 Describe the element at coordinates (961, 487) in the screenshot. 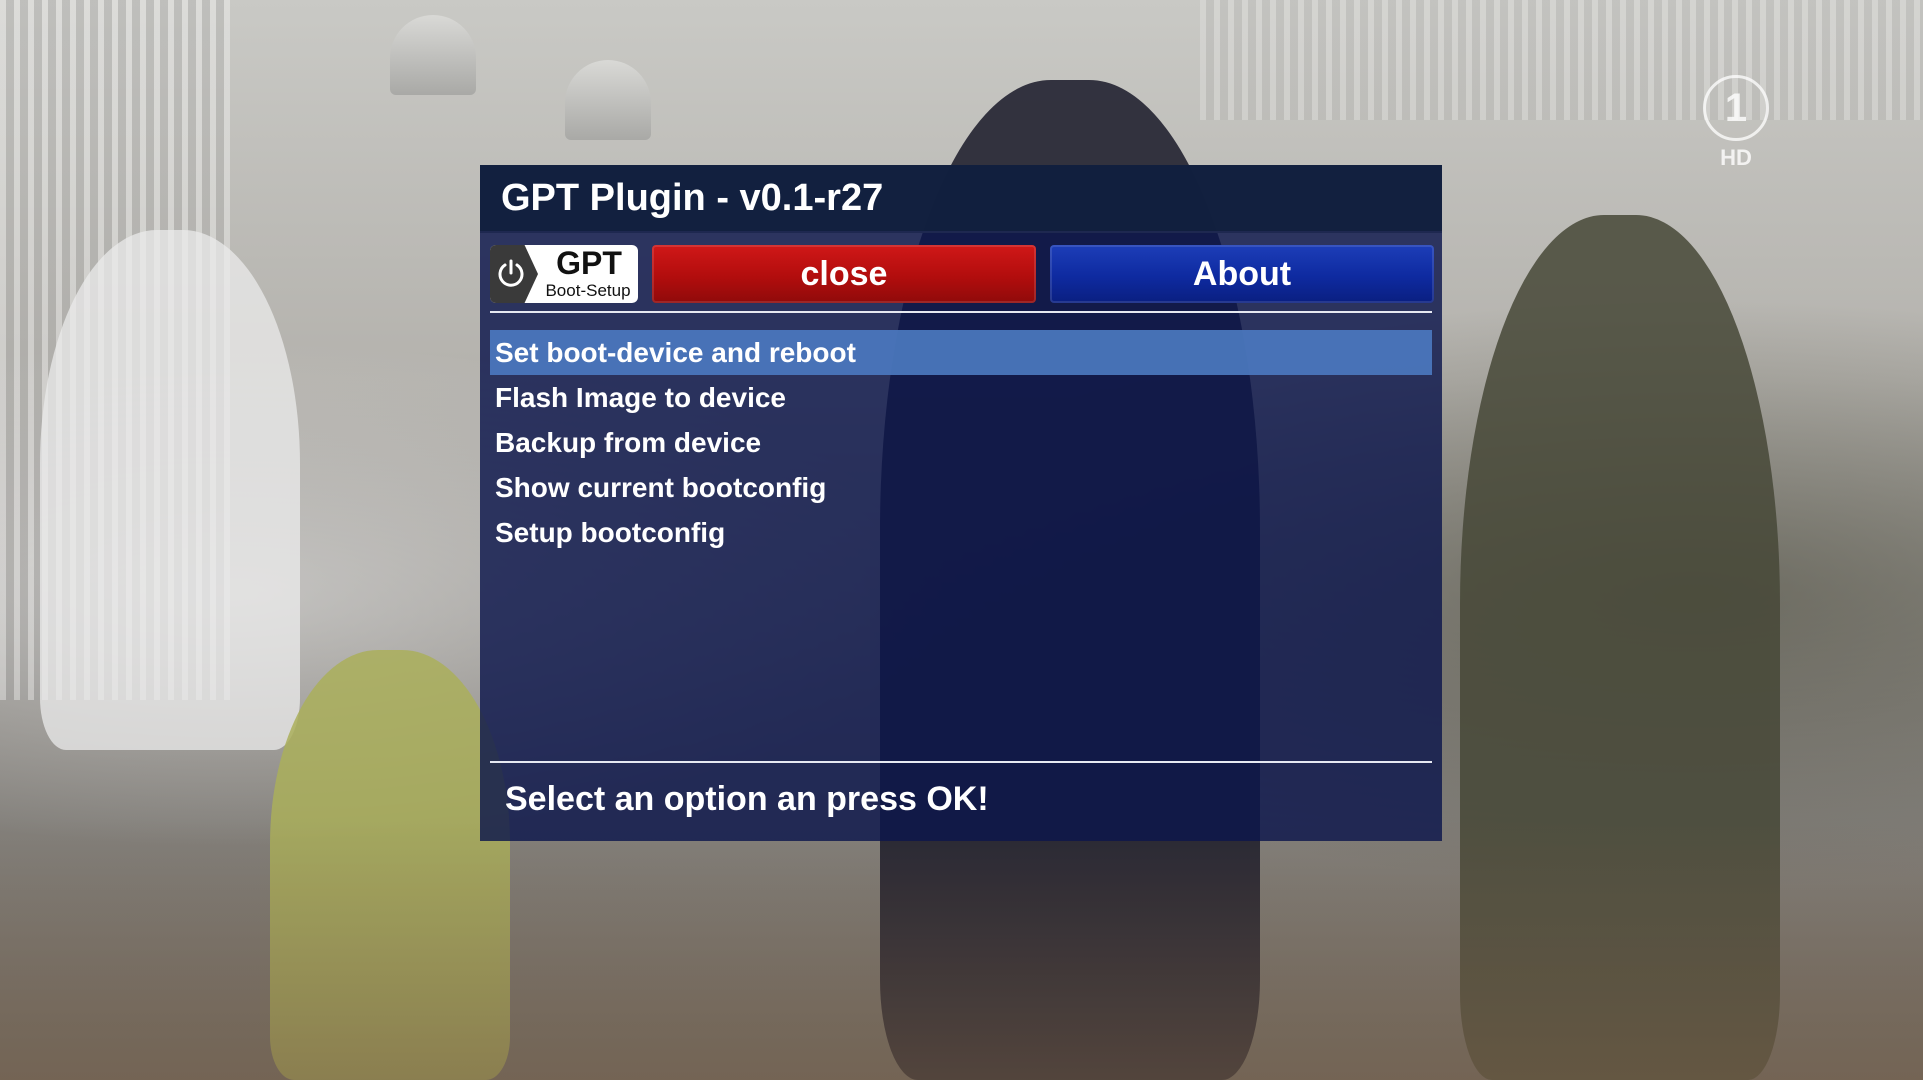

I see `menu-item-show-bootconfig: Show current bootconfig` at that location.